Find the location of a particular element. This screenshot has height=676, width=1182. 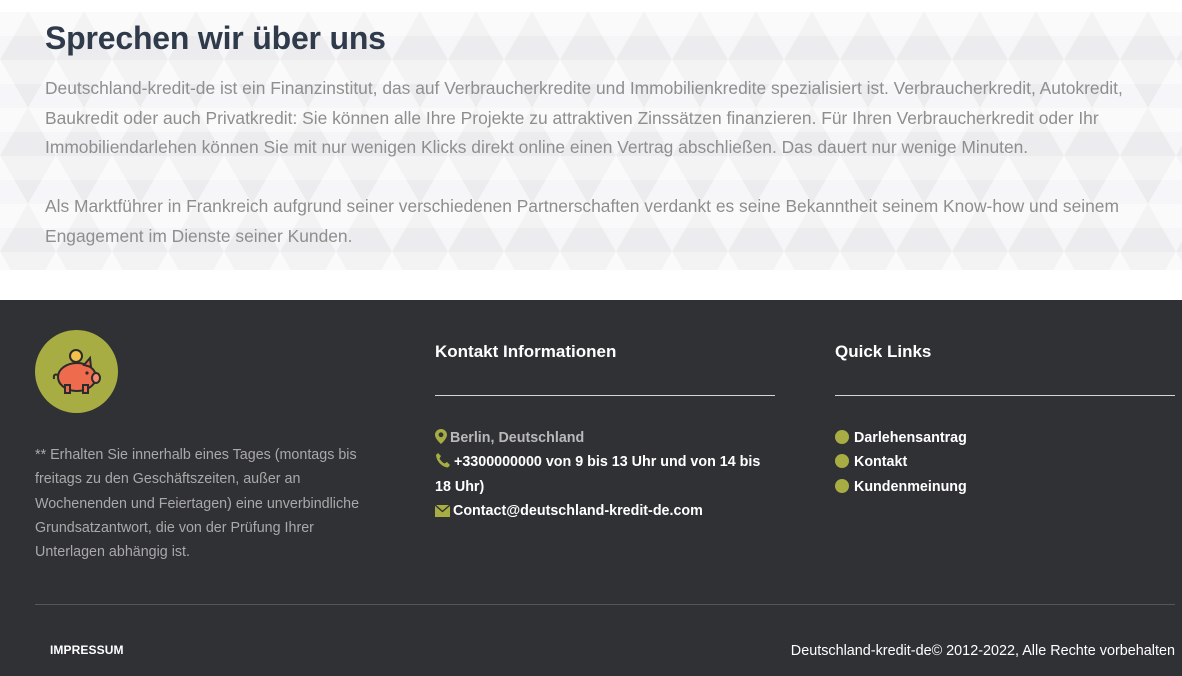

about-title: Sprechen wir über uns is located at coordinates (215, 38).